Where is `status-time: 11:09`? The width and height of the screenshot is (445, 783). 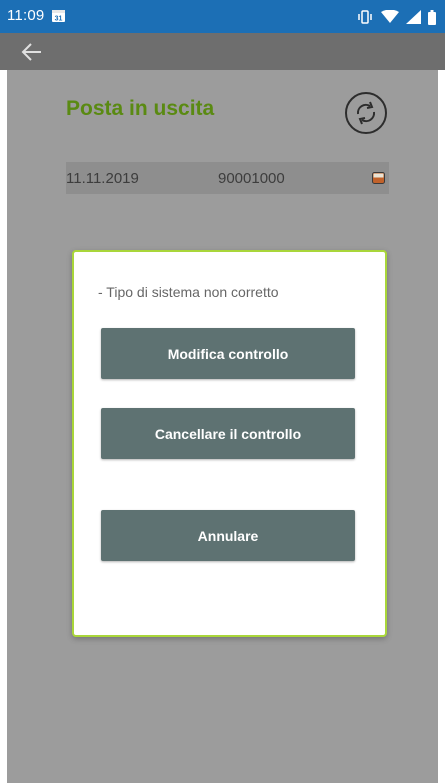 status-time: 11:09 is located at coordinates (26, 15).